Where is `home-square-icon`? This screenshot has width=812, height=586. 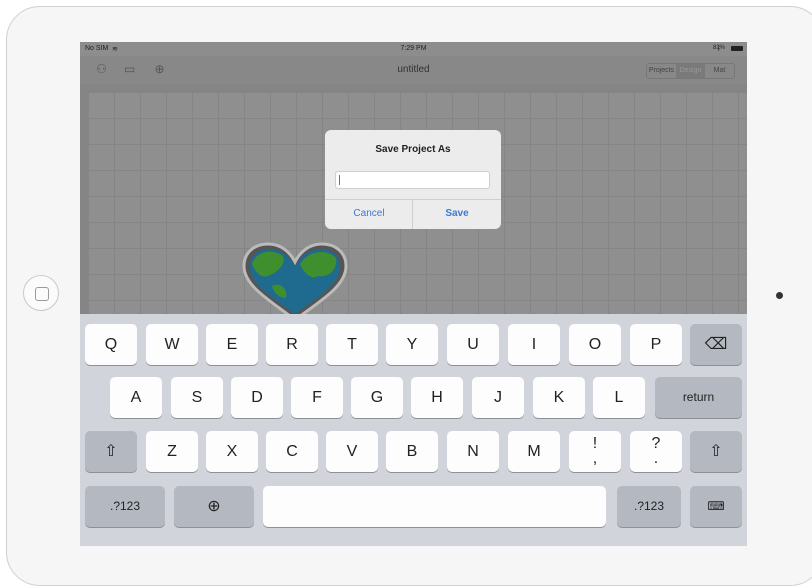
home-square-icon is located at coordinates (42, 294).